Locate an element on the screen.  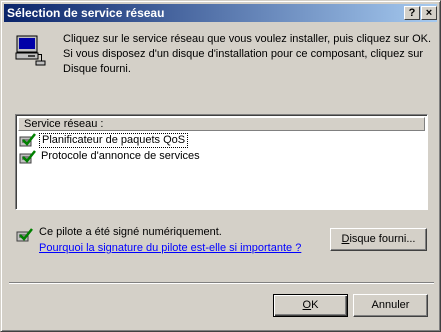
close-icon: × is located at coordinates (429, 13).